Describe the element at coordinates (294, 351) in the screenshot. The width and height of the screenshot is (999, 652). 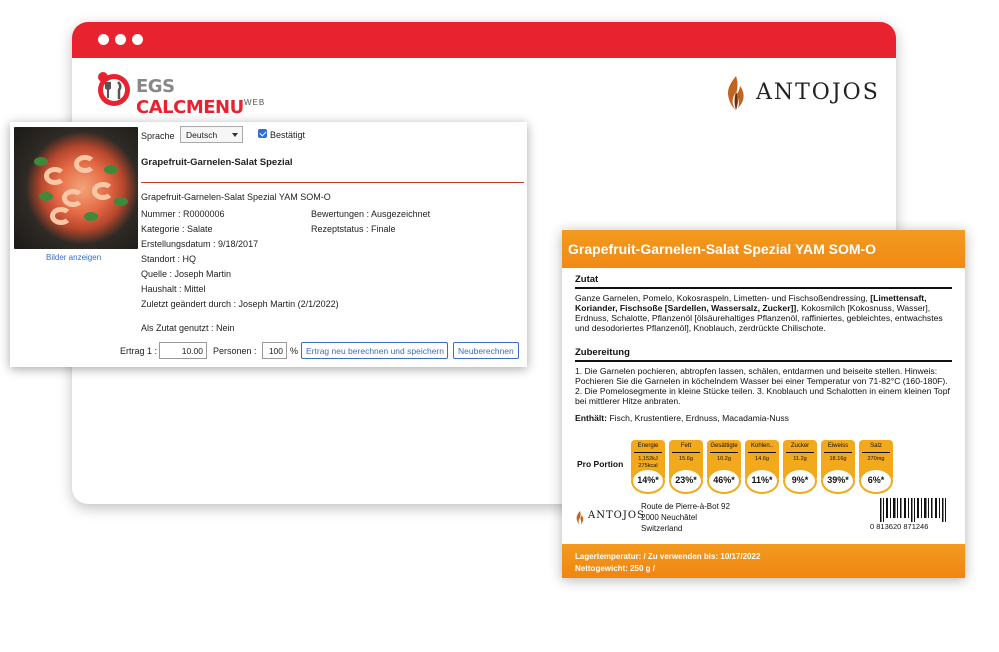
I see `percent-sign: %` at that location.